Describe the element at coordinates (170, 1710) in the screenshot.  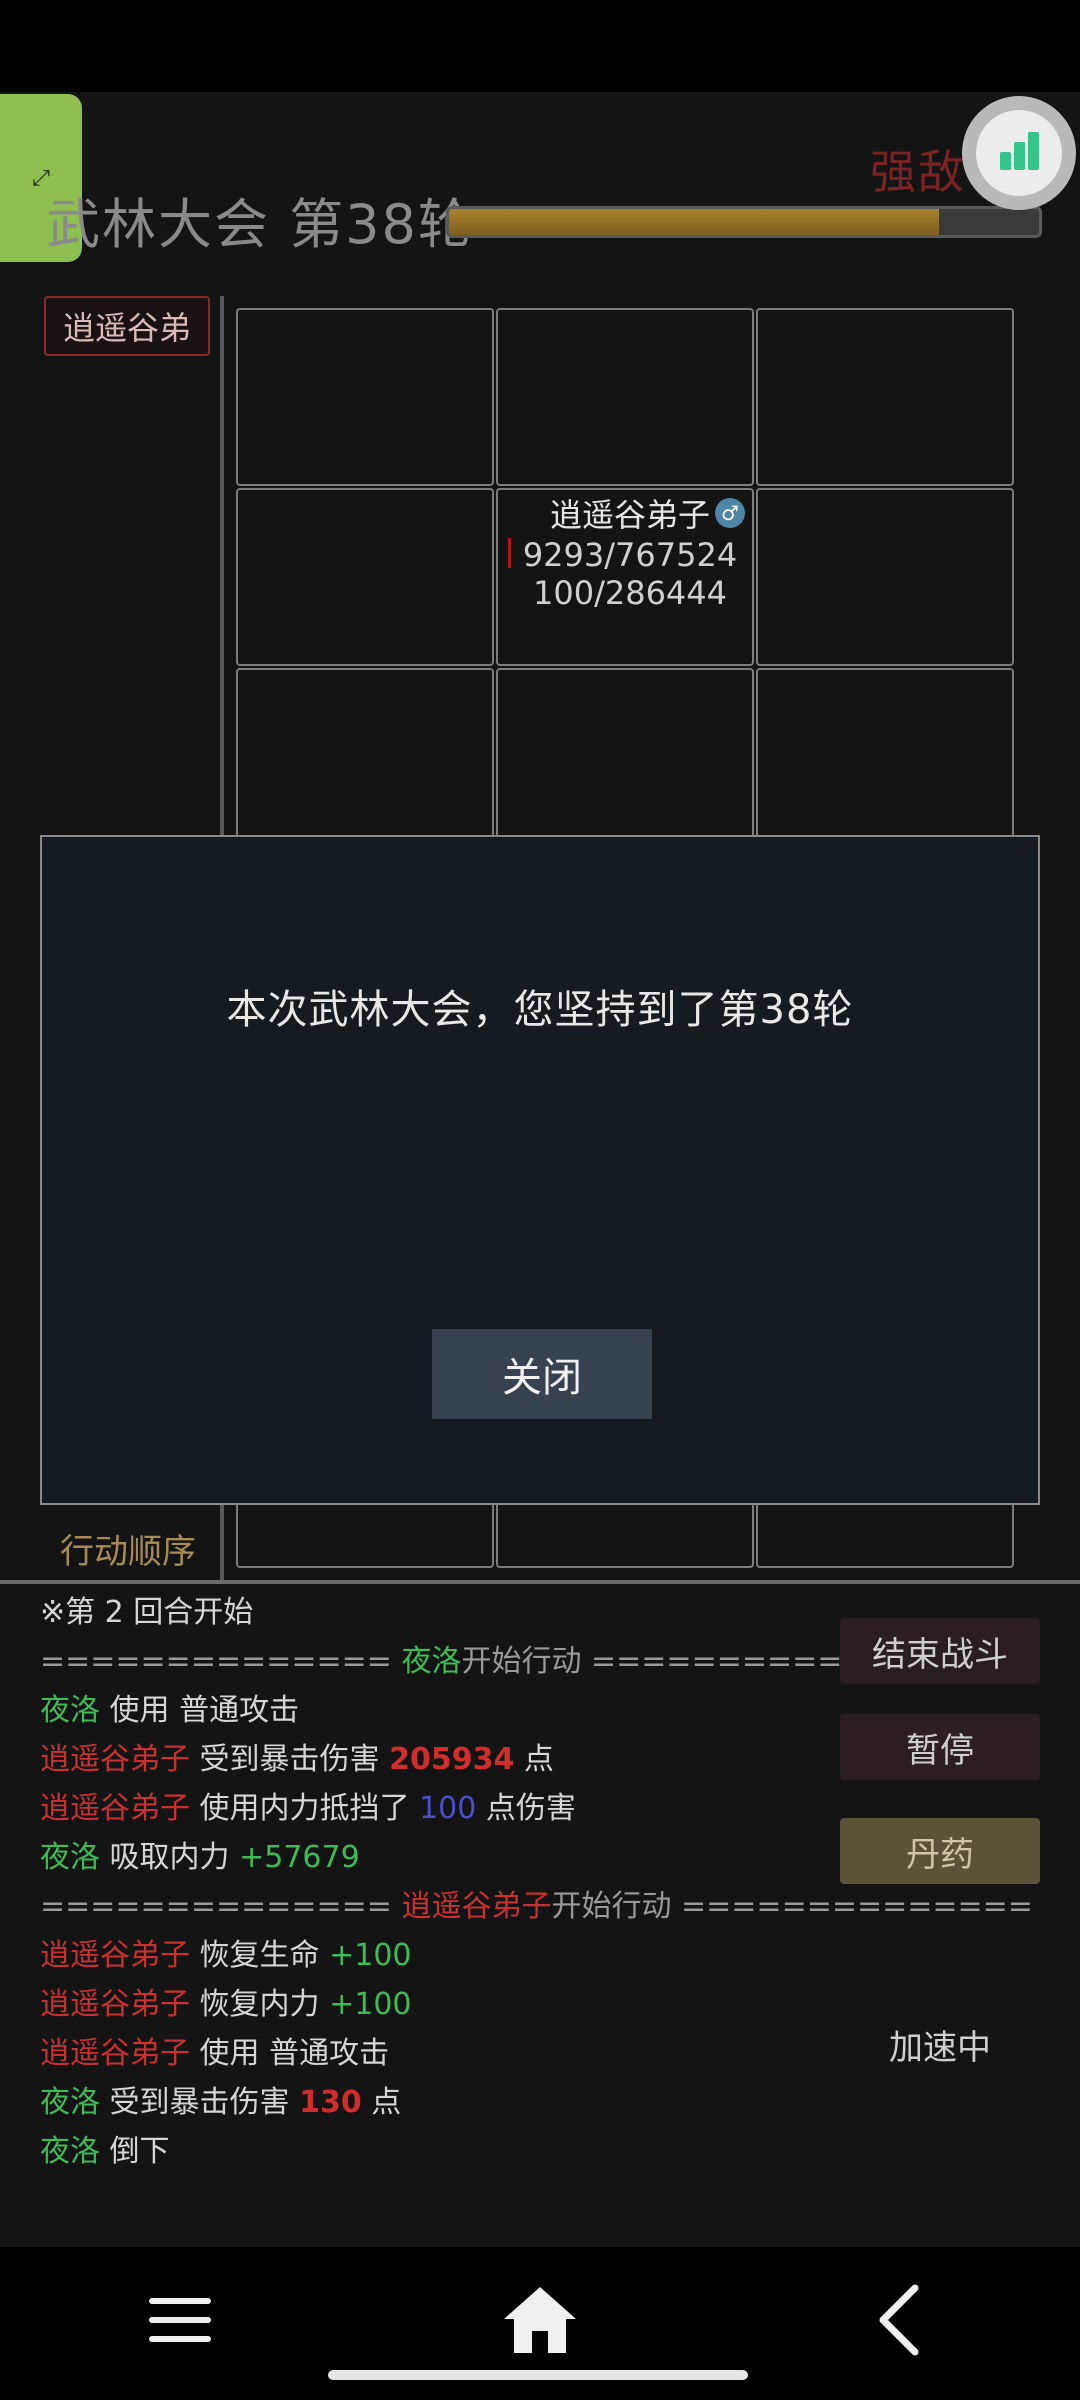
I see `log-line: 夜洛 使用 普通攻击` at that location.